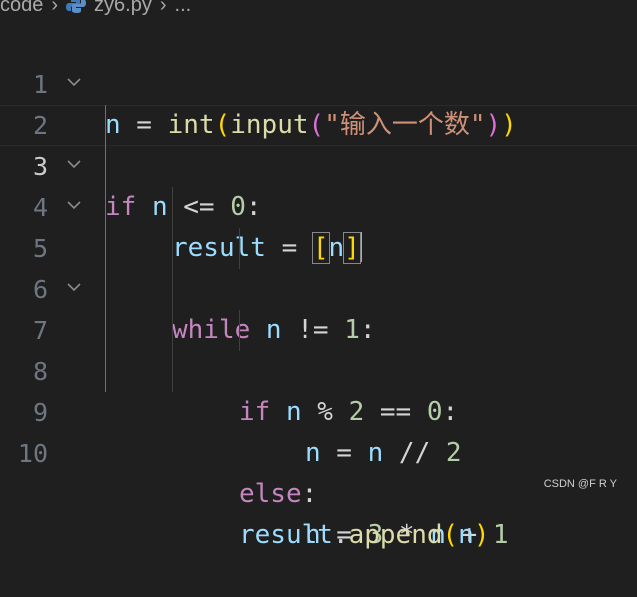  I want to click on code-line-2: 2 if n <= 0:, so click(318, 84).